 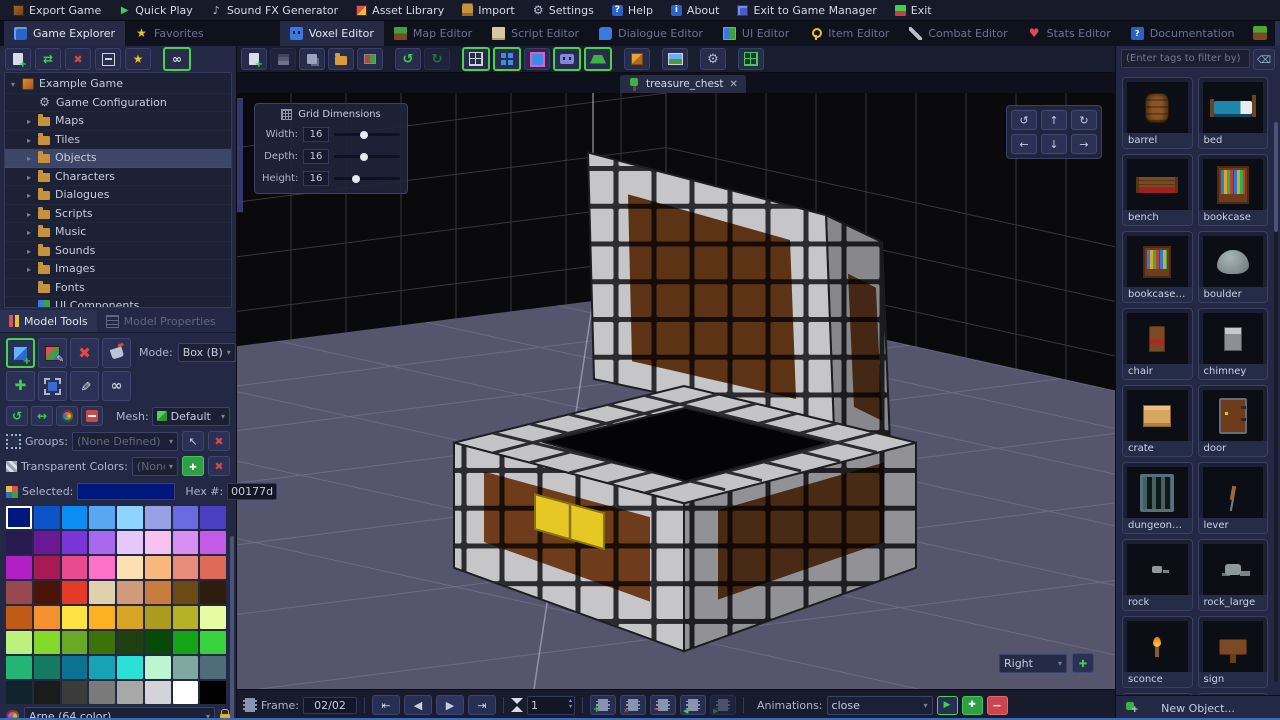 I want to click on tree-item: Dialogues, so click(x=118, y=195).